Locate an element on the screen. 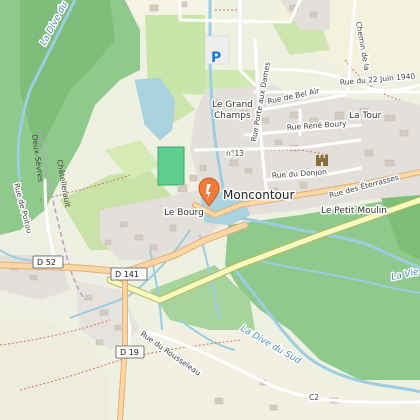 This screenshot has height=420, width=420. svg-text: D 141 is located at coordinates (127, 274).